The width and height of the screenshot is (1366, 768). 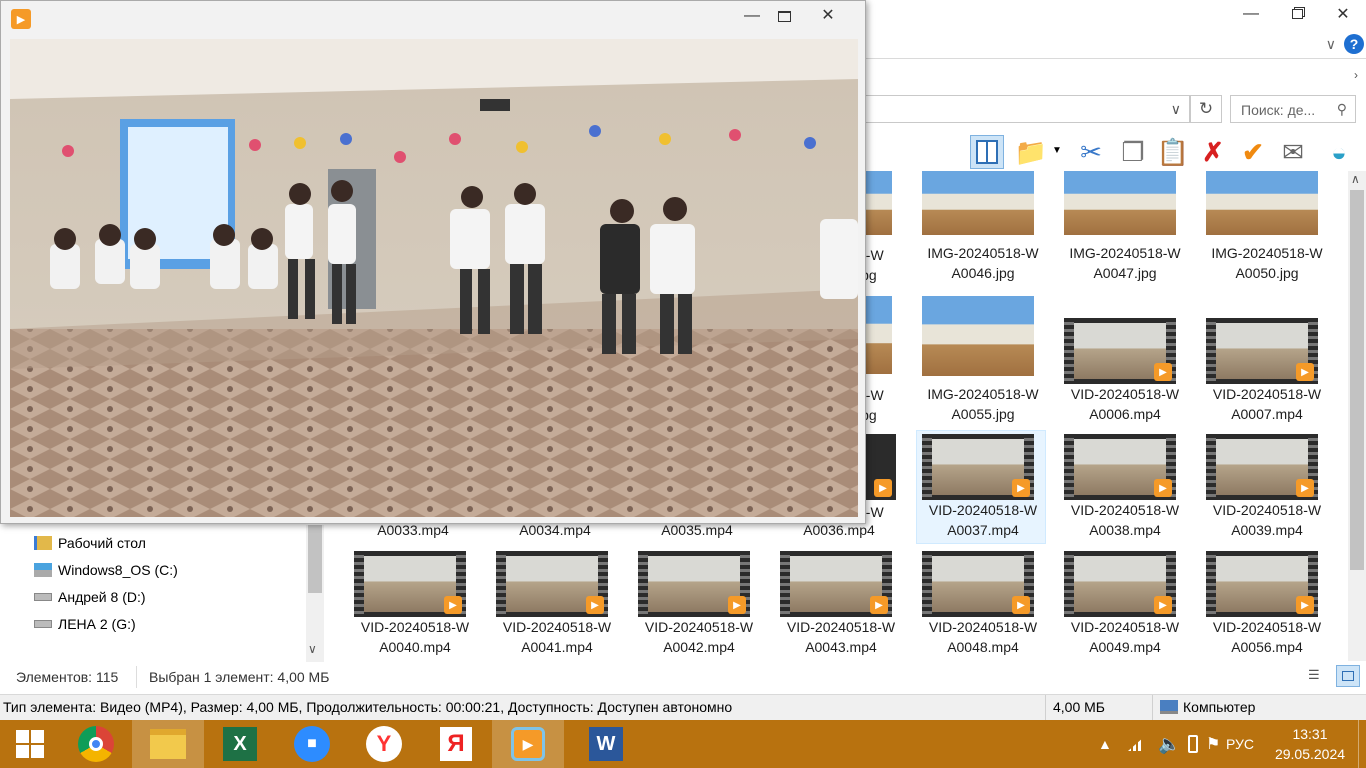 I want to click on file-name-line: A0042.mp4, so click(x=699, y=647).